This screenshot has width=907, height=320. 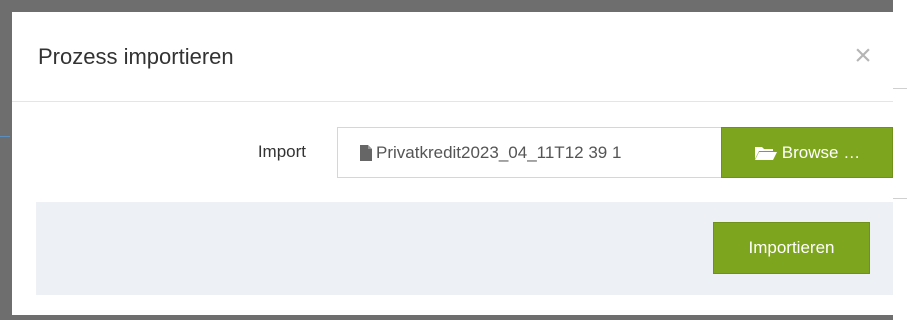 What do you see at coordinates (366, 152) in the screenshot?
I see `file-icon` at bounding box center [366, 152].